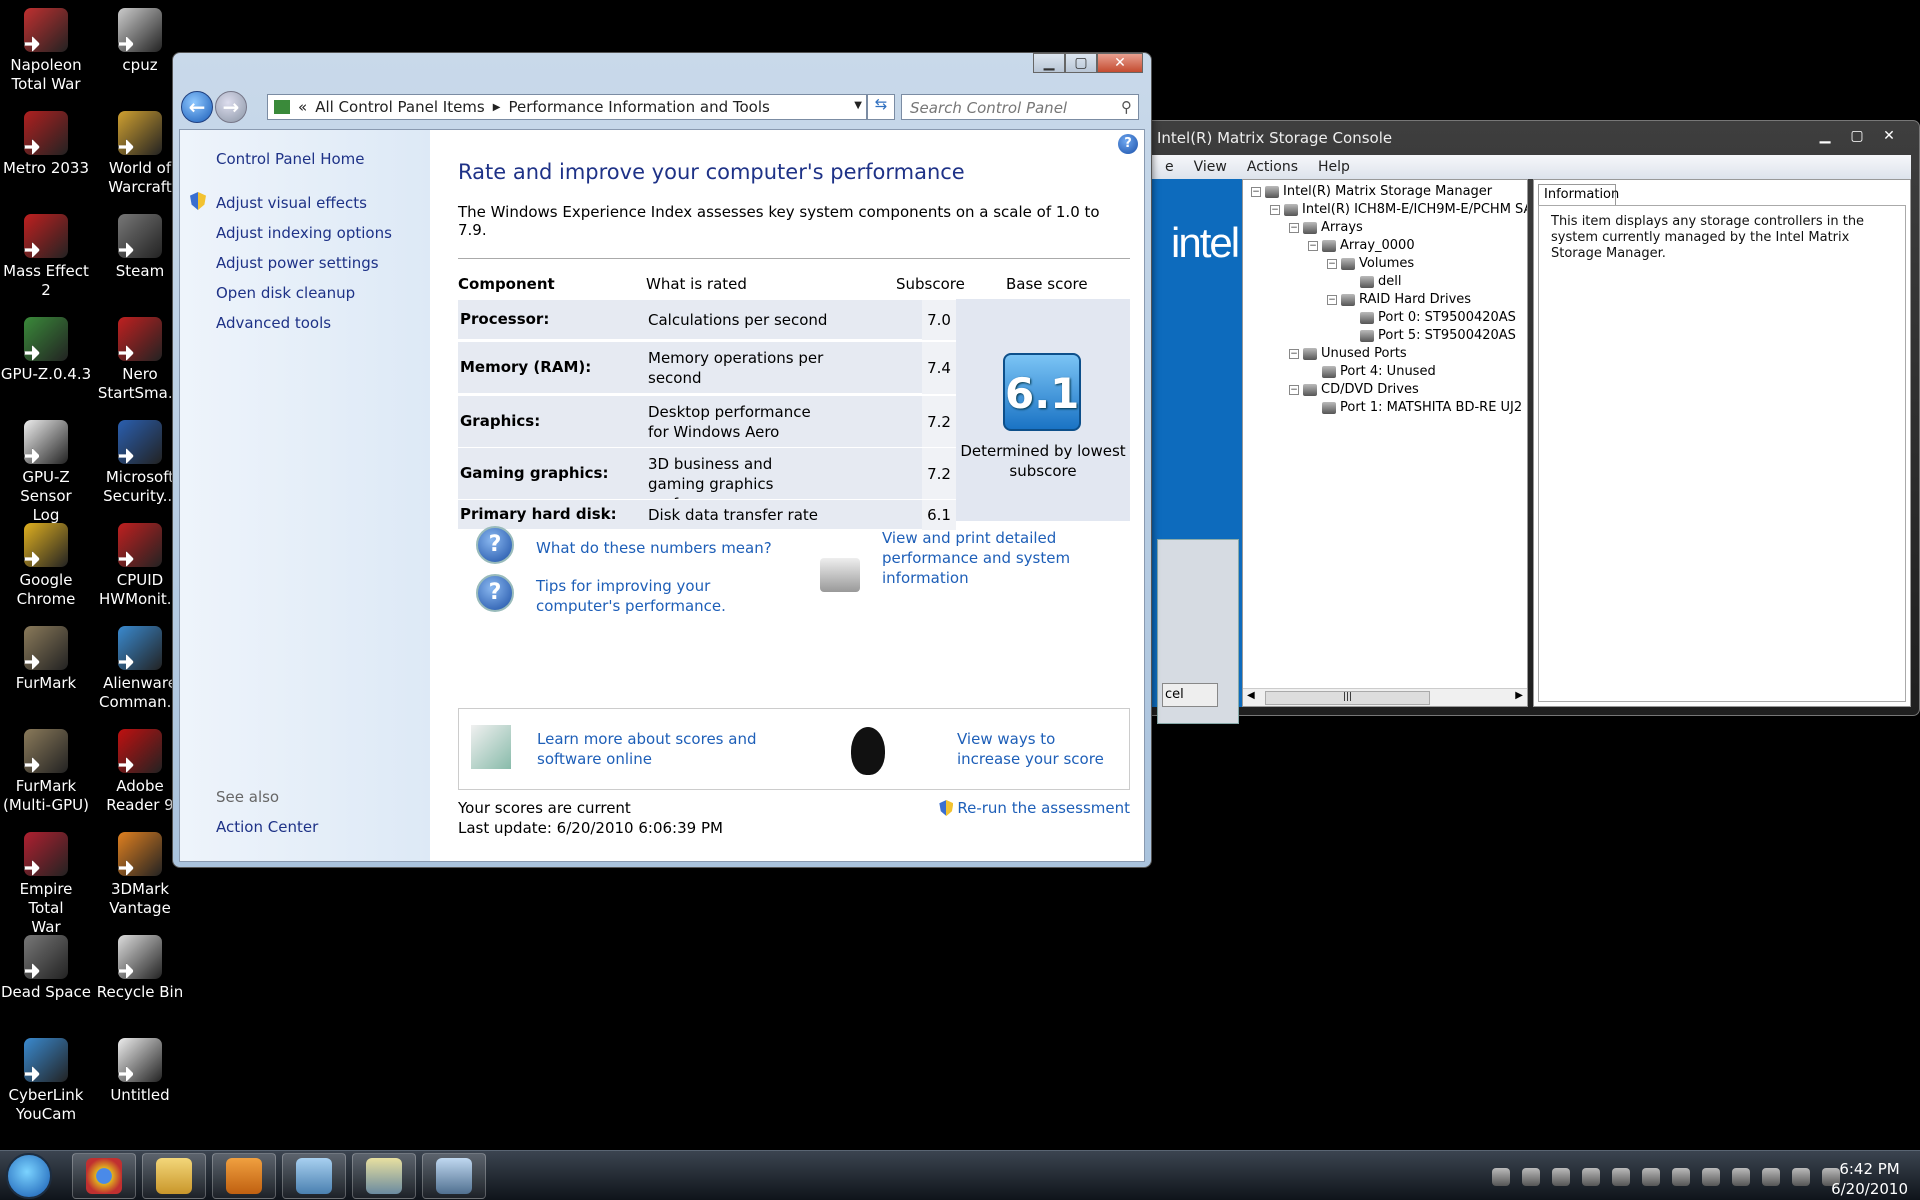  What do you see at coordinates (248, 797) in the screenshot?
I see `see-also-heading: See also` at bounding box center [248, 797].